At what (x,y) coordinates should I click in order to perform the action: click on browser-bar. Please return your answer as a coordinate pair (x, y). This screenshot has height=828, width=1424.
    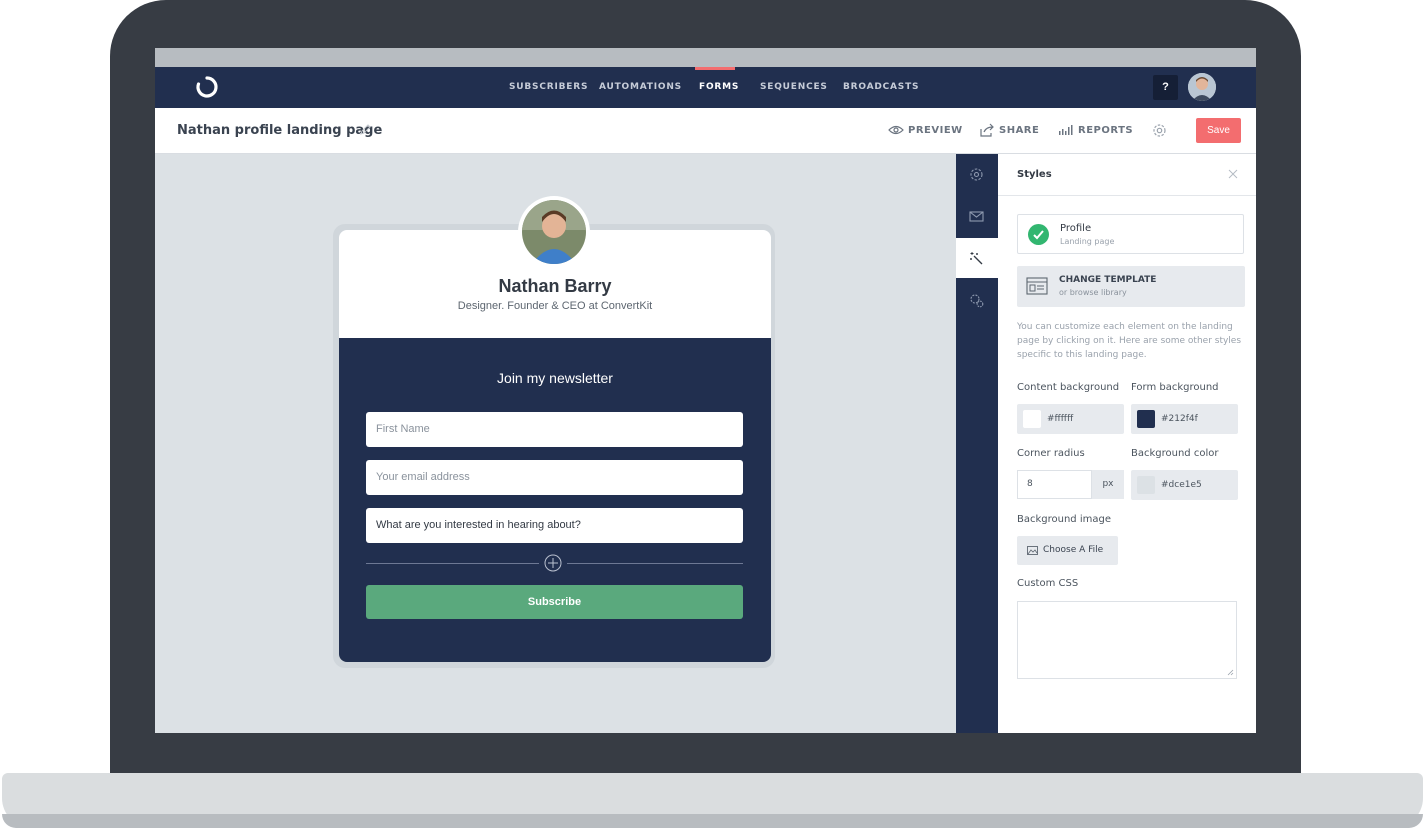
    Looking at the image, I should click on (705, 57).